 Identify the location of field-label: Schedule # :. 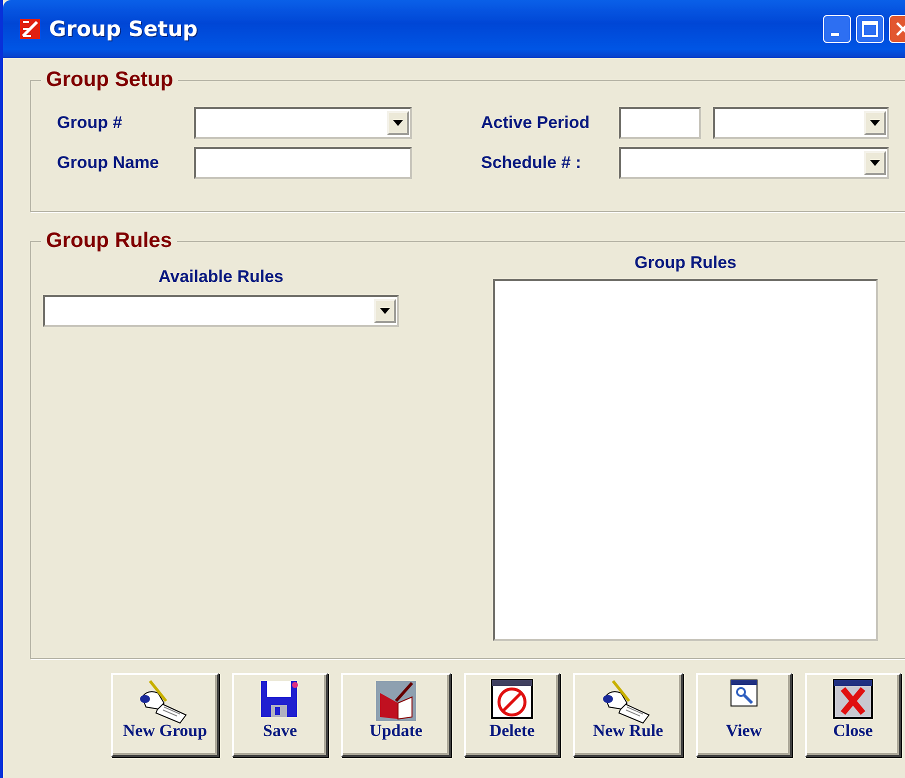
(531, 163).